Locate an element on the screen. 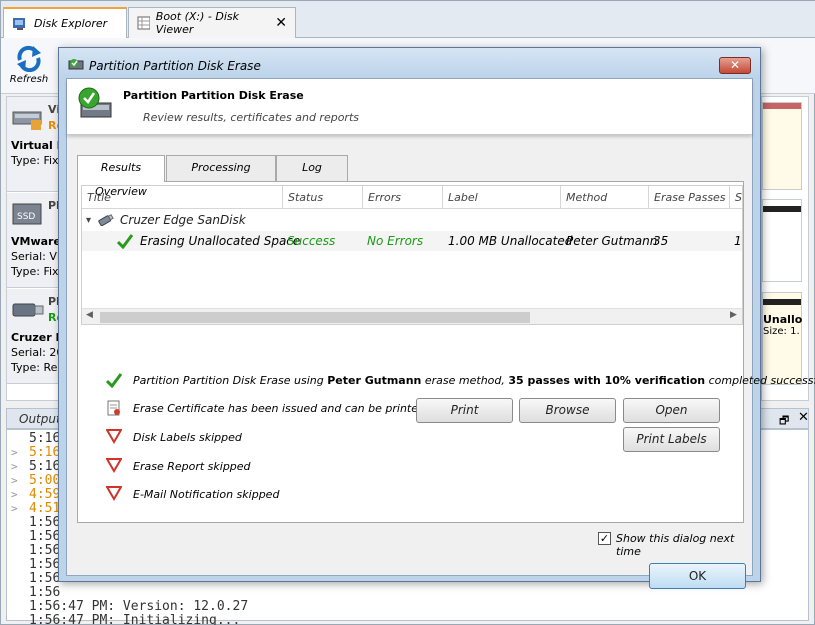 The width and height of the screenshot is (815, 625). show-dialog-label: Show this dialog next time is located at coordinates (684, 545).